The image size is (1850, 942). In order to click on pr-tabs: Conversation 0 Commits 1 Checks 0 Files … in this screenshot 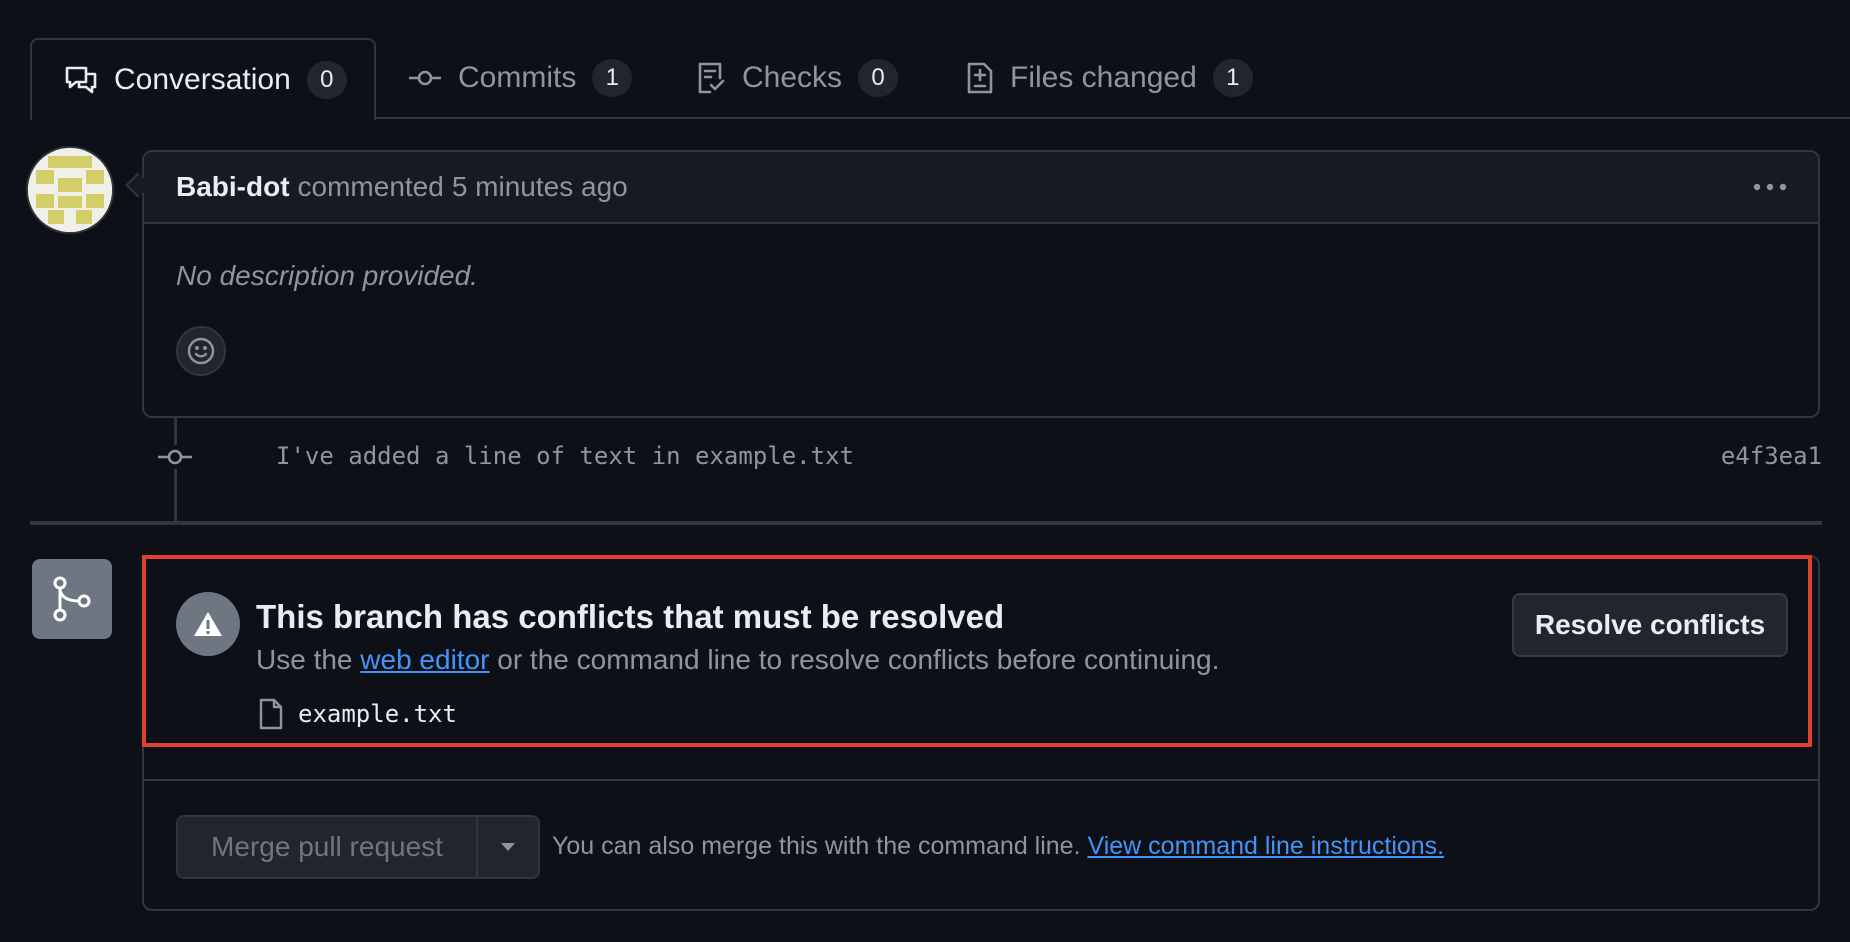, I will do `click(940, 79)`.